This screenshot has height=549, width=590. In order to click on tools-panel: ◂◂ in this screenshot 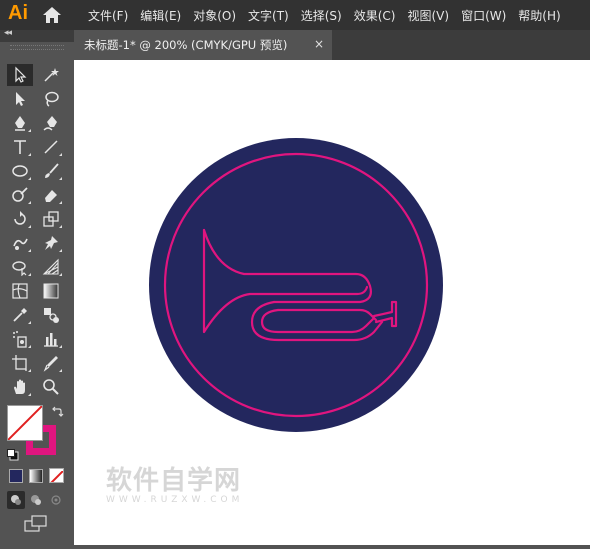, I will do `click(37, 286)`.